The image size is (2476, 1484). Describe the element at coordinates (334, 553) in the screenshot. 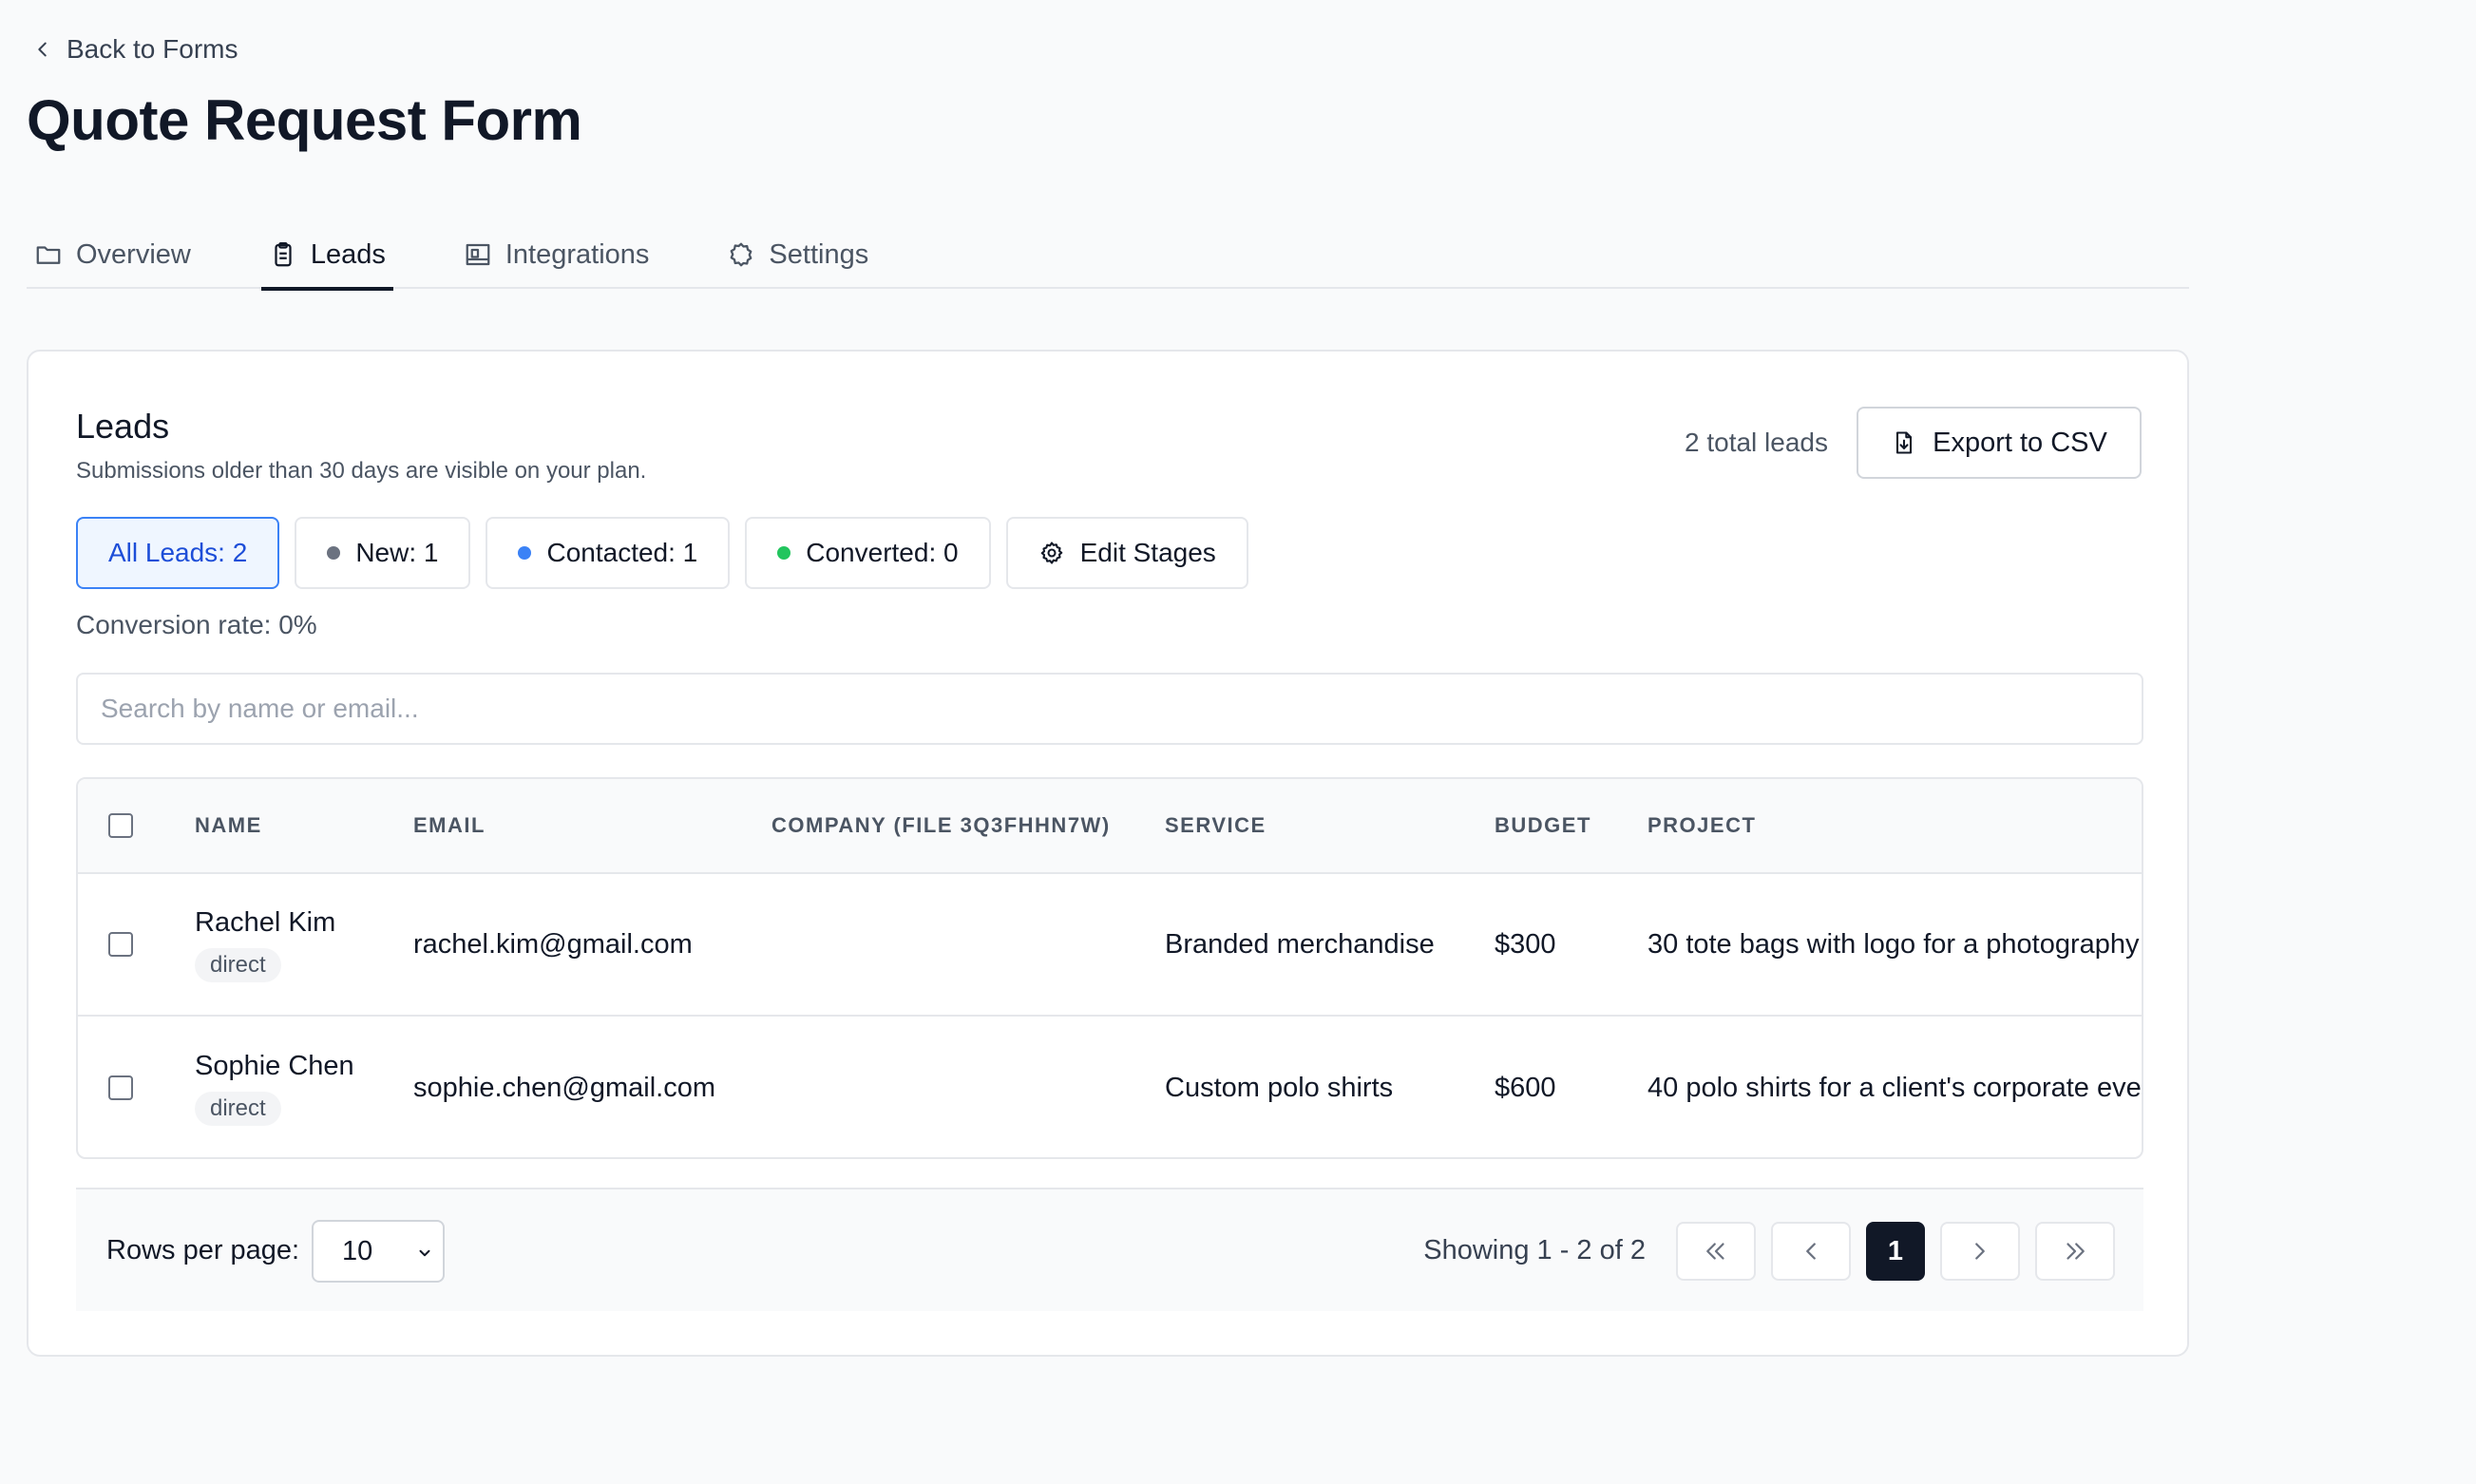

I see `stage-dot-new` at that location.